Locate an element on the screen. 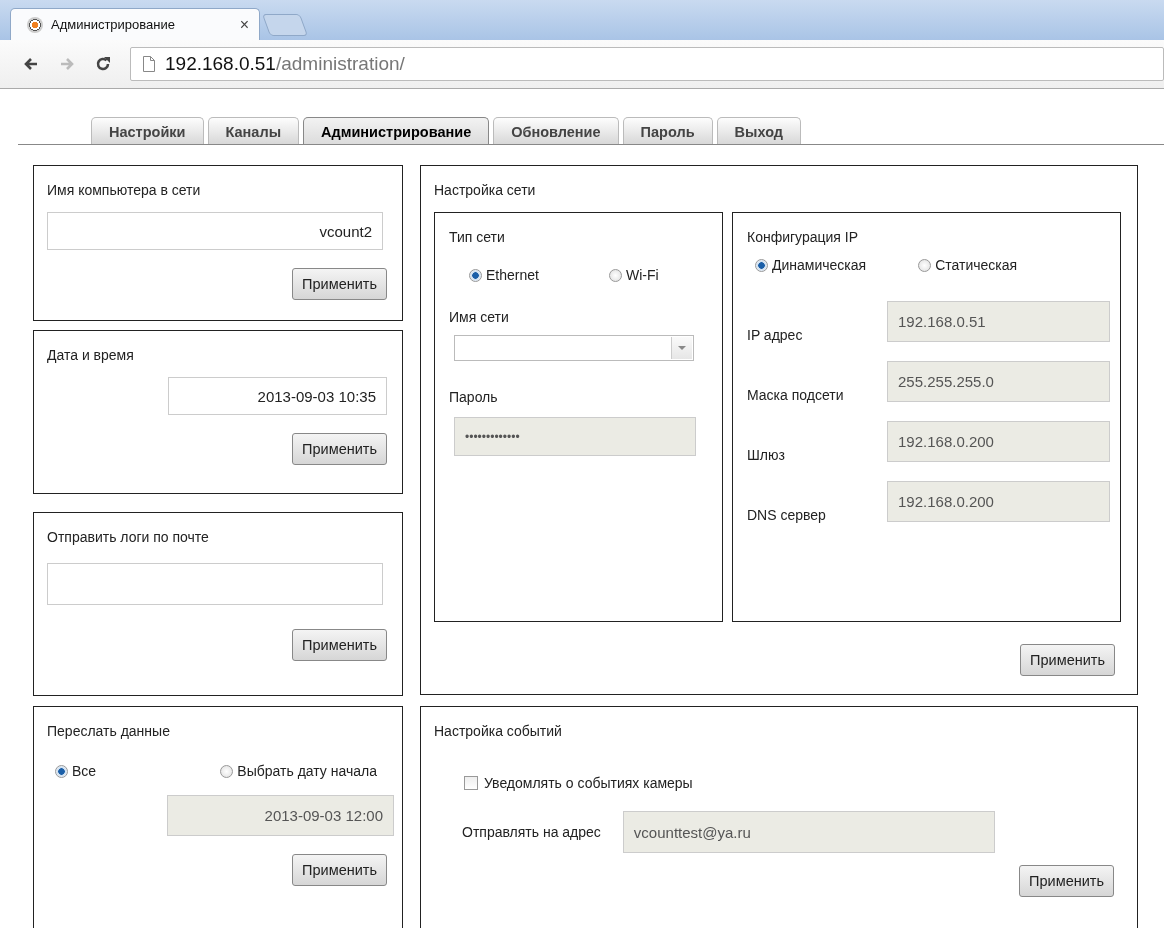 The image size is (1164, 928). browser-tab: Администрирование × is located at coordinates (135, 24).